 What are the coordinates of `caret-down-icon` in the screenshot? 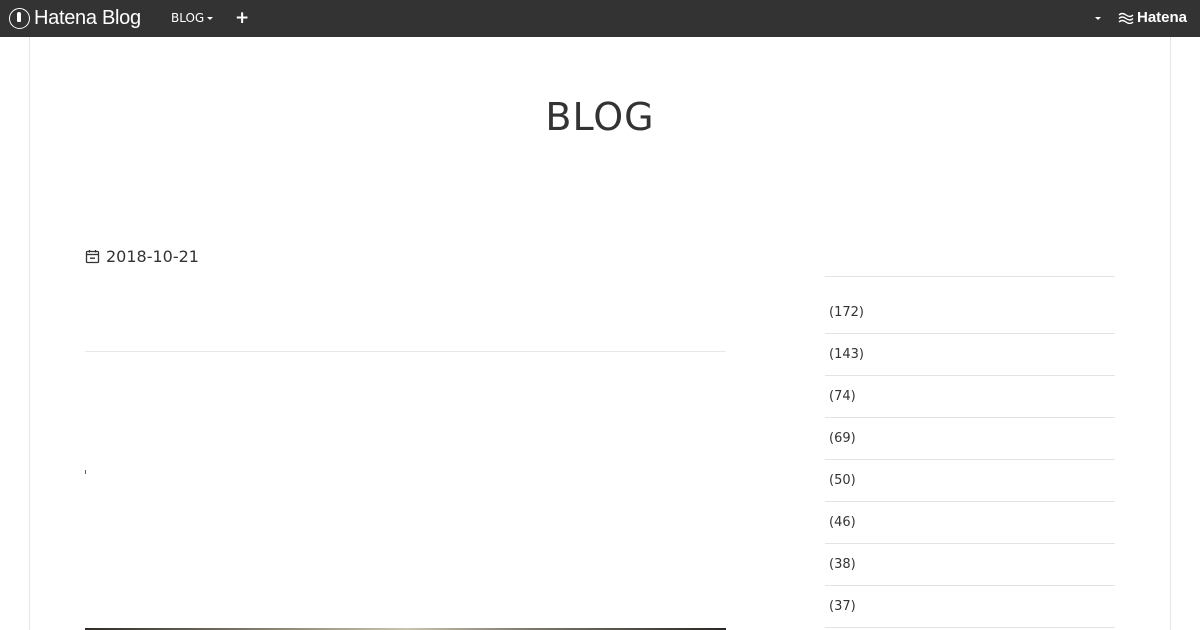 It's located at (210, 18).